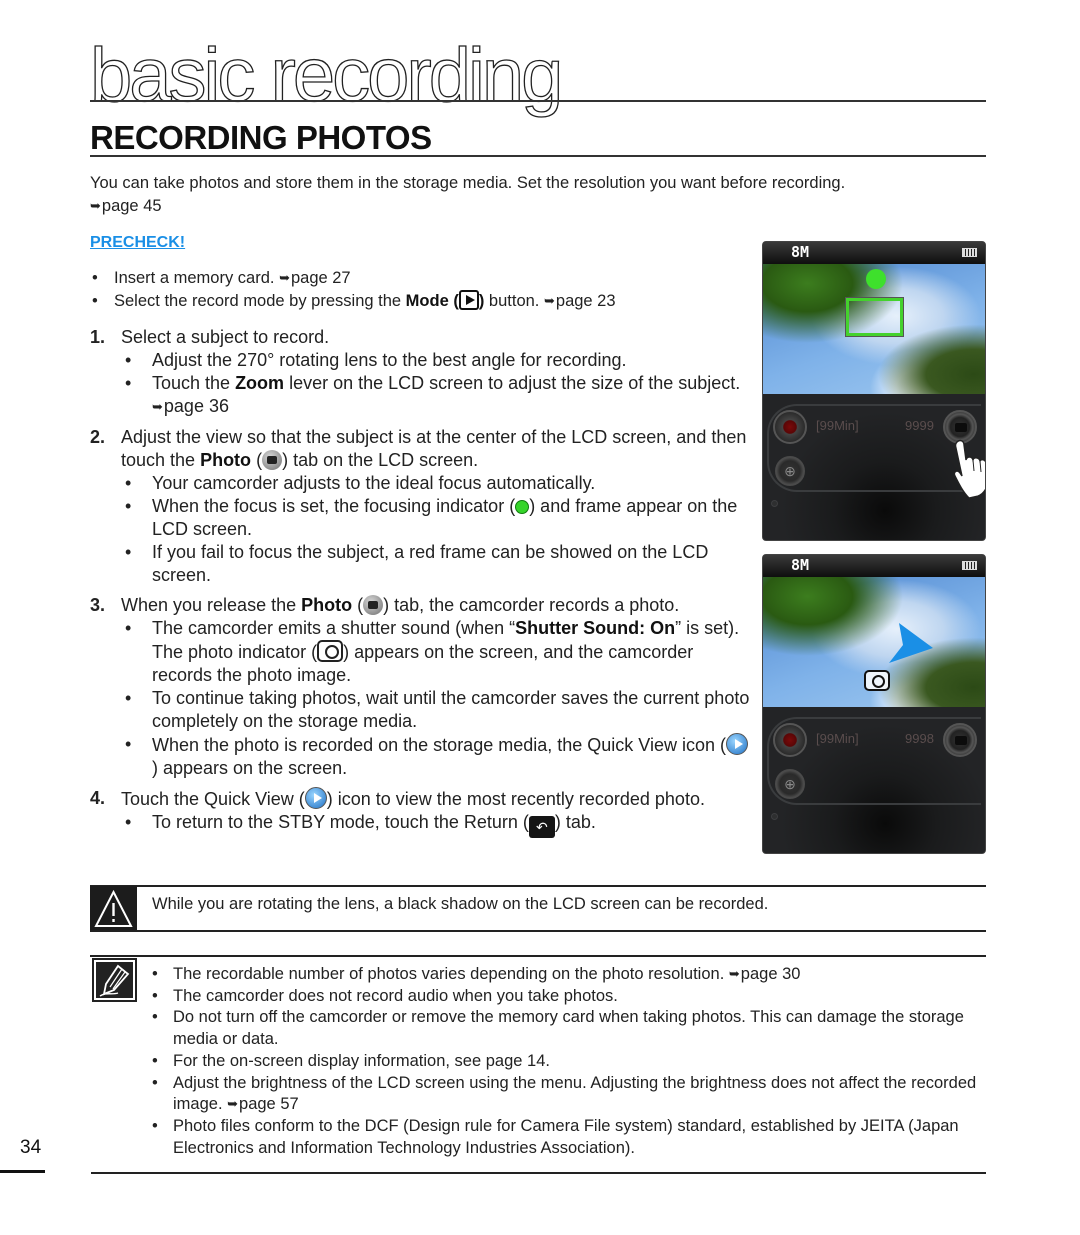  Describe the element at coordinates (774, 816) in the screenshot. I see `panel-indicator-dot` at that location.